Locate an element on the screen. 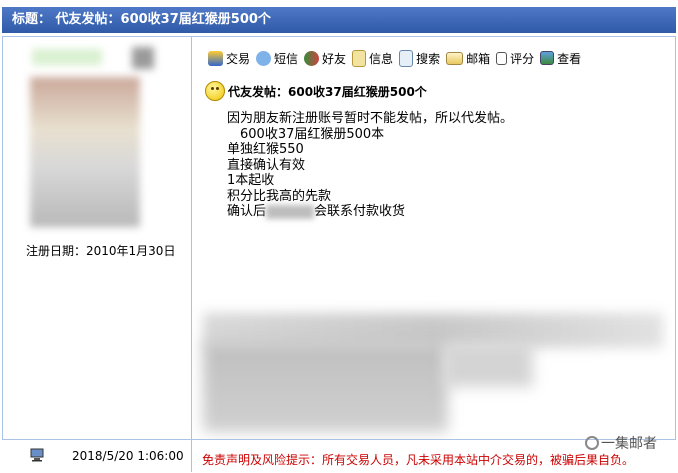 This screenshot has width=678, height=473. title-bar: 标题： 代友发帖：600收37届红猴册500个 is located at coordinates (339, 19).